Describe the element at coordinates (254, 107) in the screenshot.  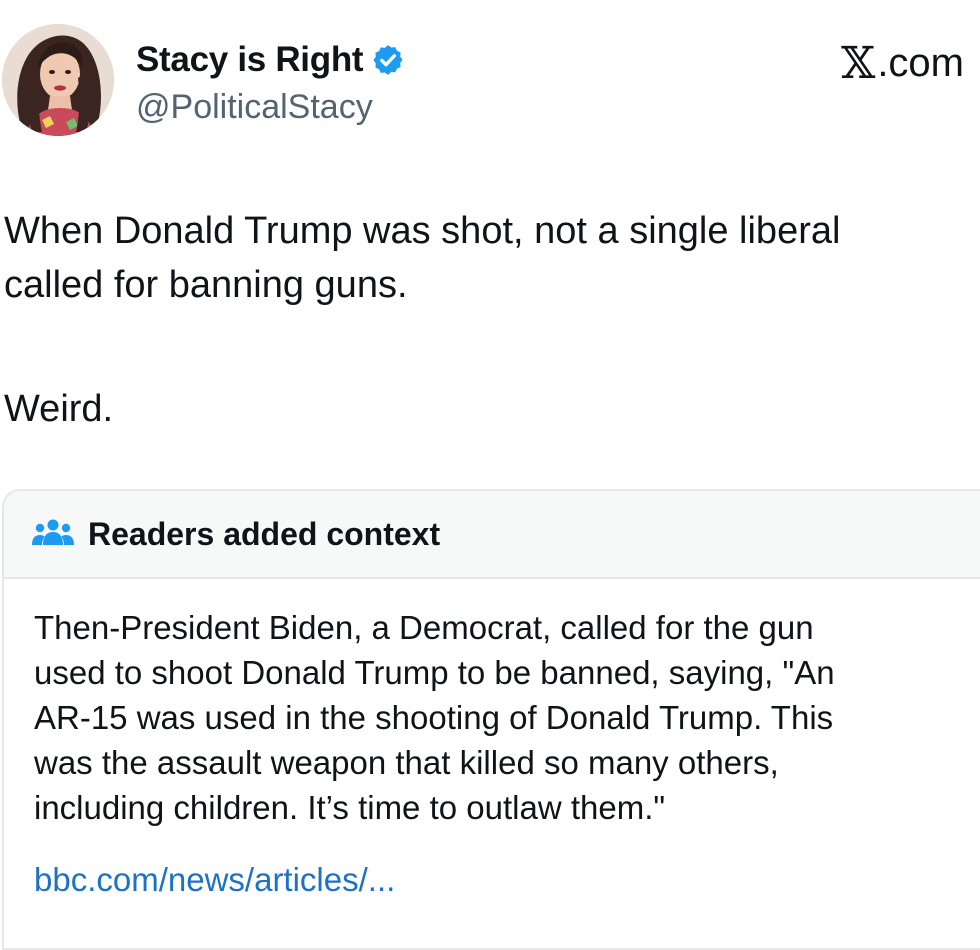
I see `user-handle: @PoliticalStacy` at that location.